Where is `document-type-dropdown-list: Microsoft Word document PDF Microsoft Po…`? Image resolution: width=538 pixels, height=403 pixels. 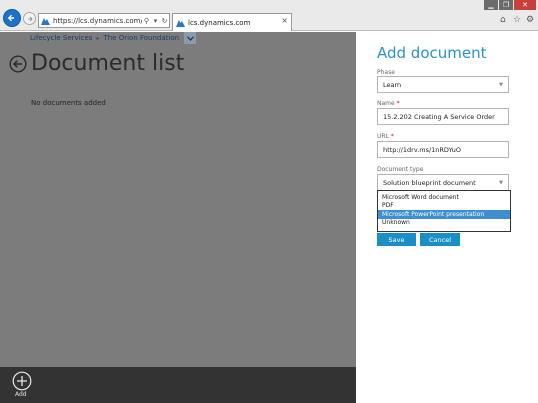 document-type-dropdown-list: Microsoft Word document PDF Microsoft Po… is located at coordinates (444, 211).